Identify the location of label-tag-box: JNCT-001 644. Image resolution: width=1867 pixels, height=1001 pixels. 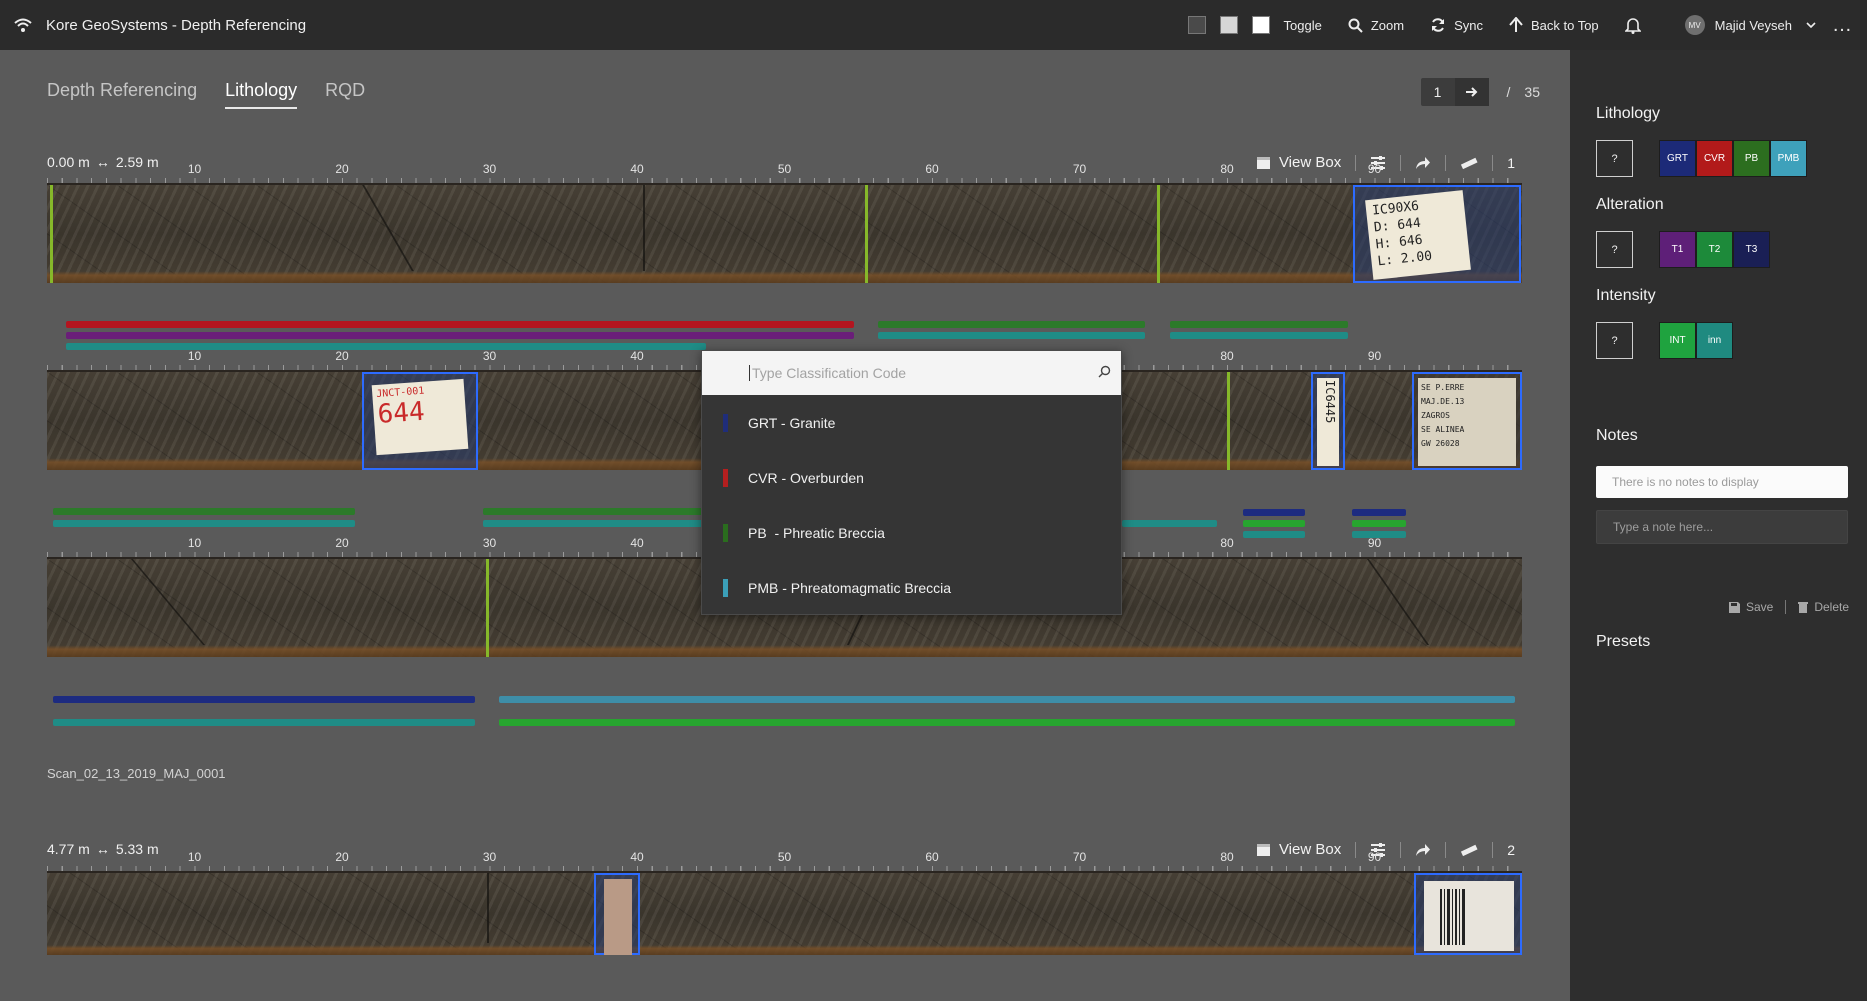
(420, 421).